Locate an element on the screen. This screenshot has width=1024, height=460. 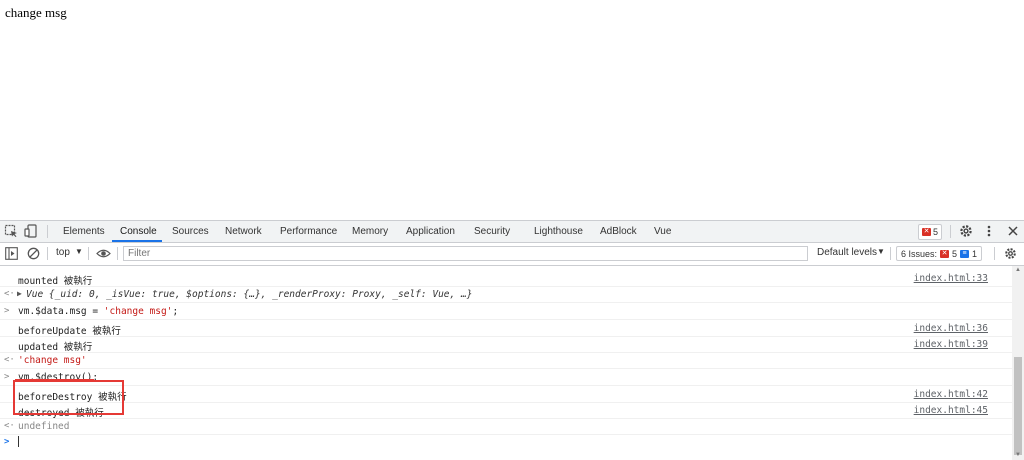
console-log-row: destroyed 被執行 index.html:45 is located at coordinates (506, 410).